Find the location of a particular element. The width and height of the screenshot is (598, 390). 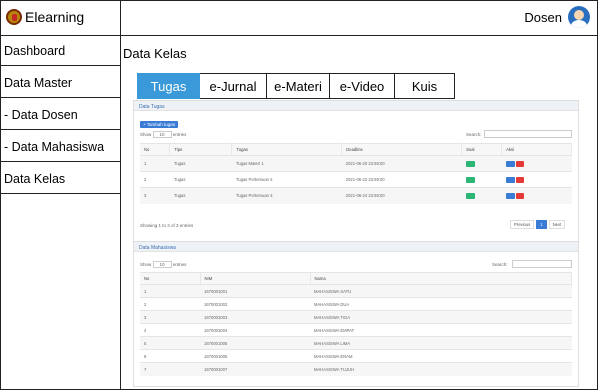

tab-bar: Tugas e-Jurnal e-Materi e-Video Kuis is located at coordinates (296, 86).